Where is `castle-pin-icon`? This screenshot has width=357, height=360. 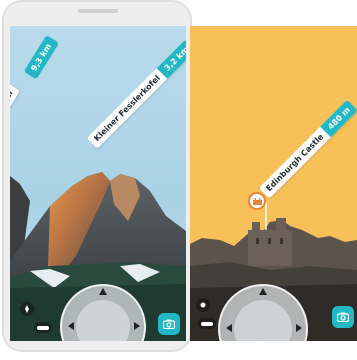
castle-pin-icon is located at coordinates (257, 201).